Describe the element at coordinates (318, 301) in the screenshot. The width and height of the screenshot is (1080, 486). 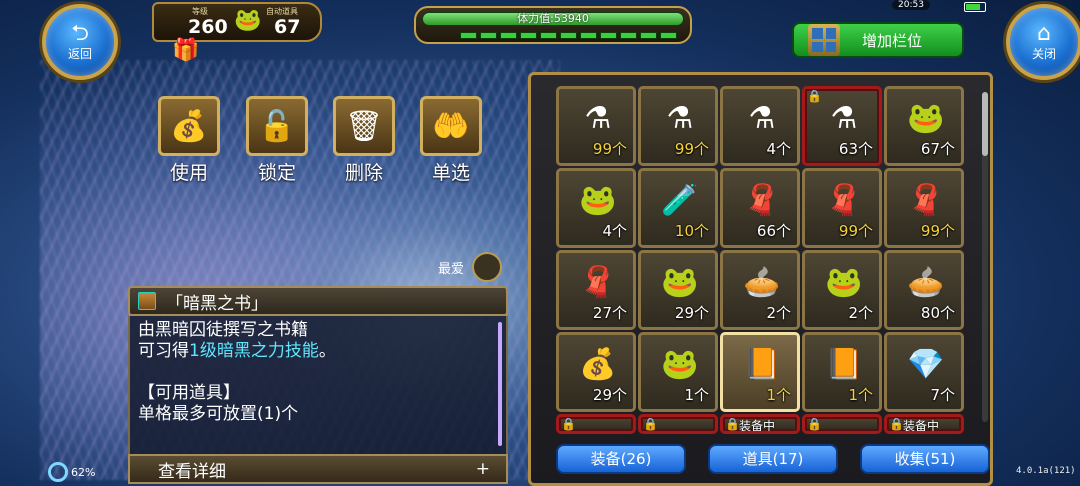
I see `item-title-bar: 「暗黑之书」` at that location.